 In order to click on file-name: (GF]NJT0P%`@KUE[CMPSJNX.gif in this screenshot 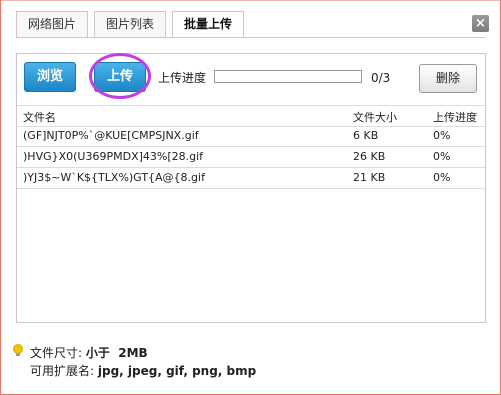, I will do `click(111, 135)`.